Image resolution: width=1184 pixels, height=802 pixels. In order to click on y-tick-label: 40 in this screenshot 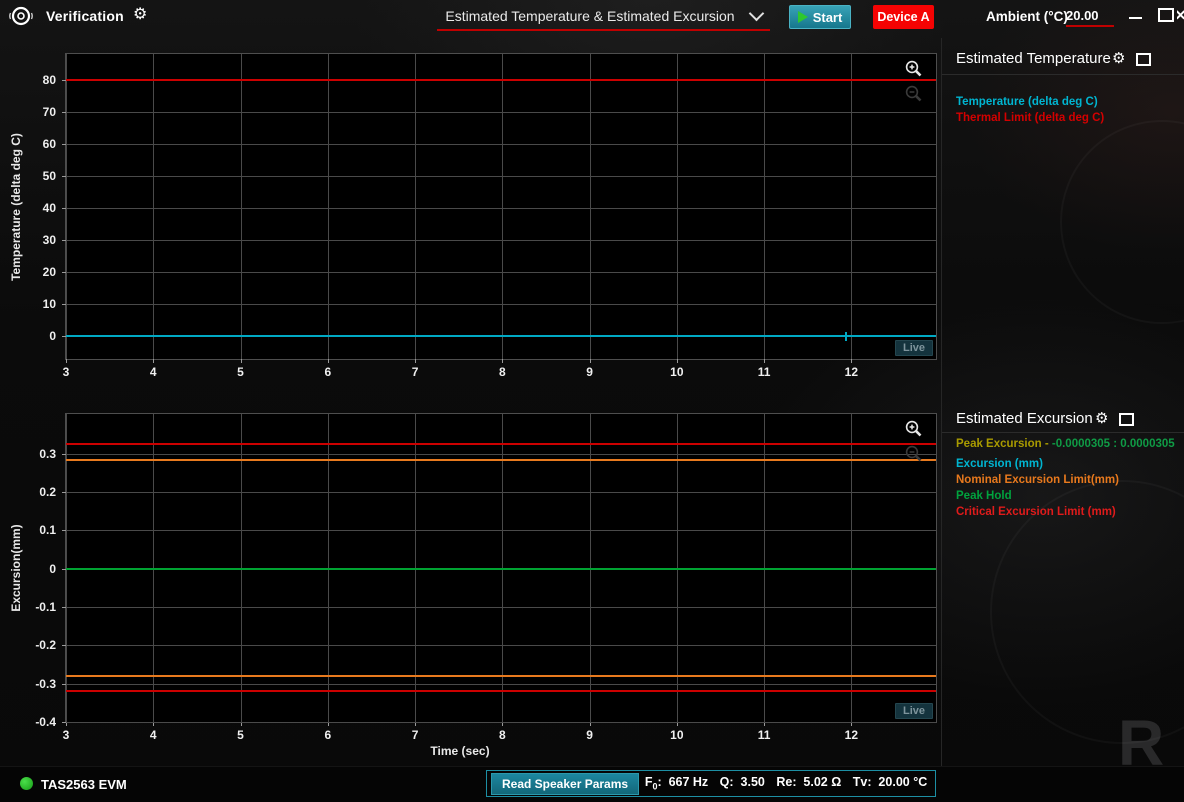, I will do `click(49, 208)`.